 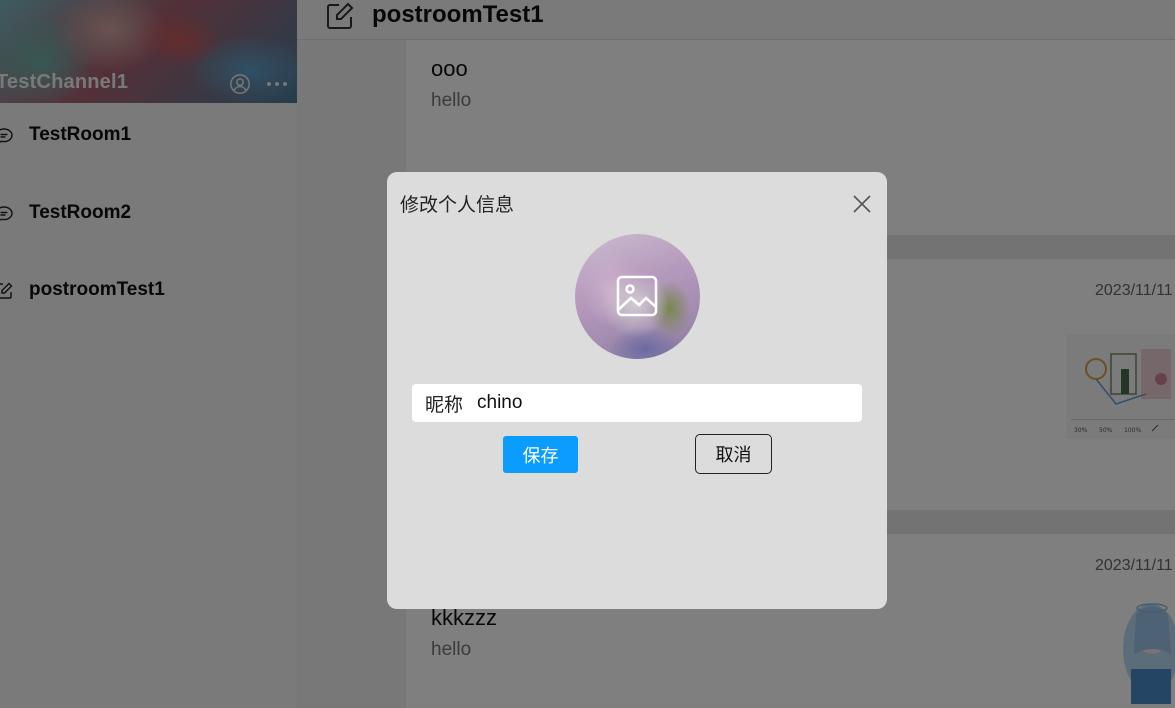 What do you see at coordinates (733, 454) in the screenshot?
I see `cancel-button: 取消` at bounding box center [733, 454].